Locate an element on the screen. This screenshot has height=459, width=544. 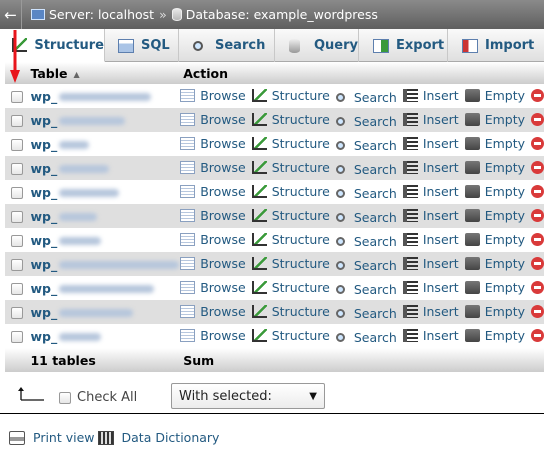
sort-asc-icon: ▲ is located at coordinates (77, 74).